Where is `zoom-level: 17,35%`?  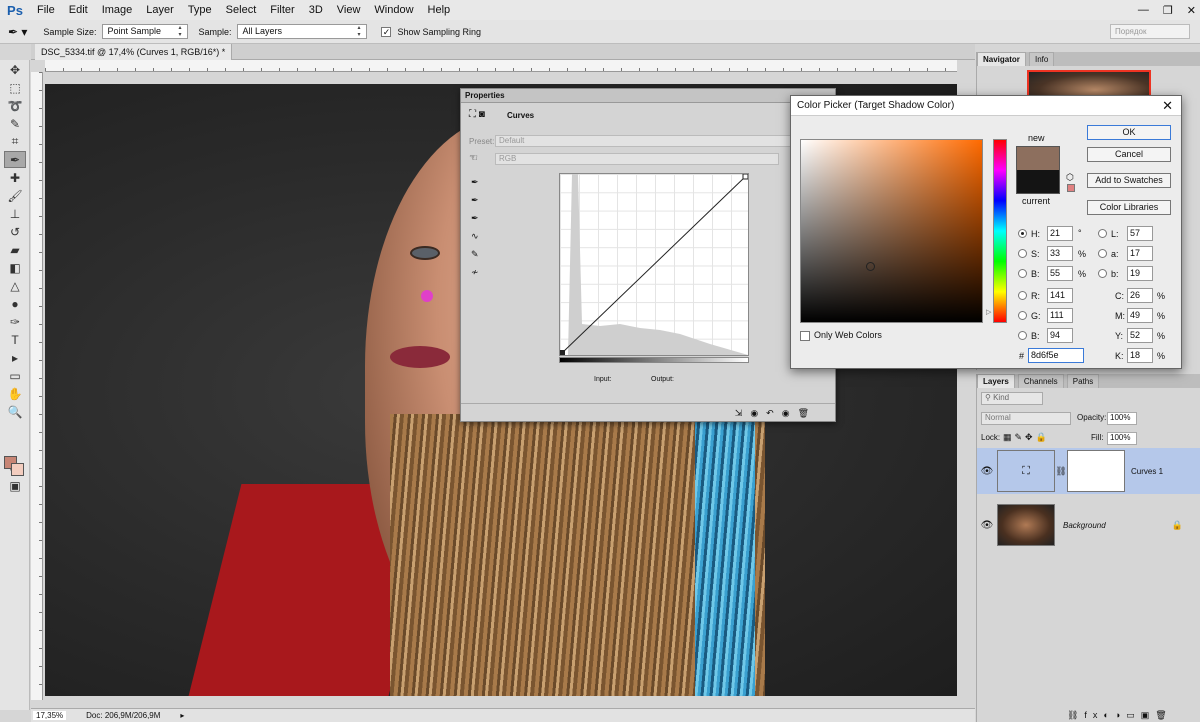 zoom-level: 17,35% is located at coordinates (50, 715).